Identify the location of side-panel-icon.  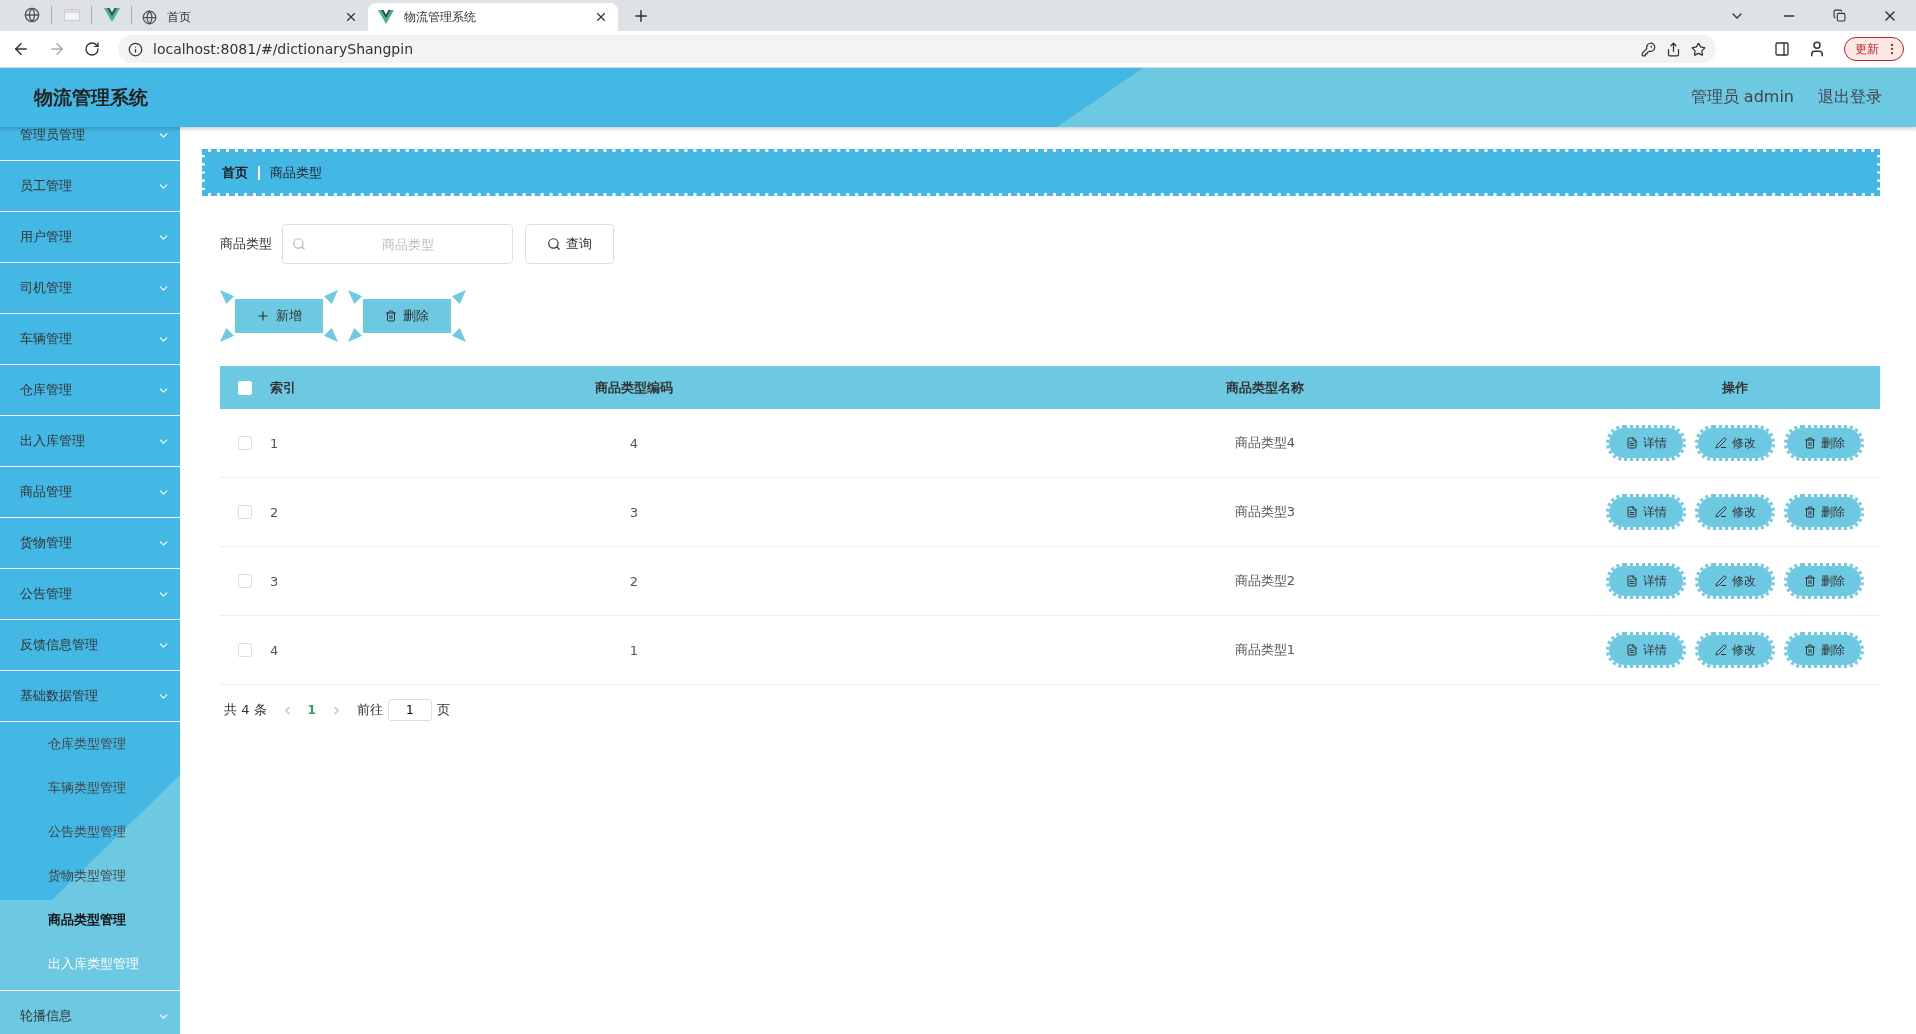
(1782, 49).